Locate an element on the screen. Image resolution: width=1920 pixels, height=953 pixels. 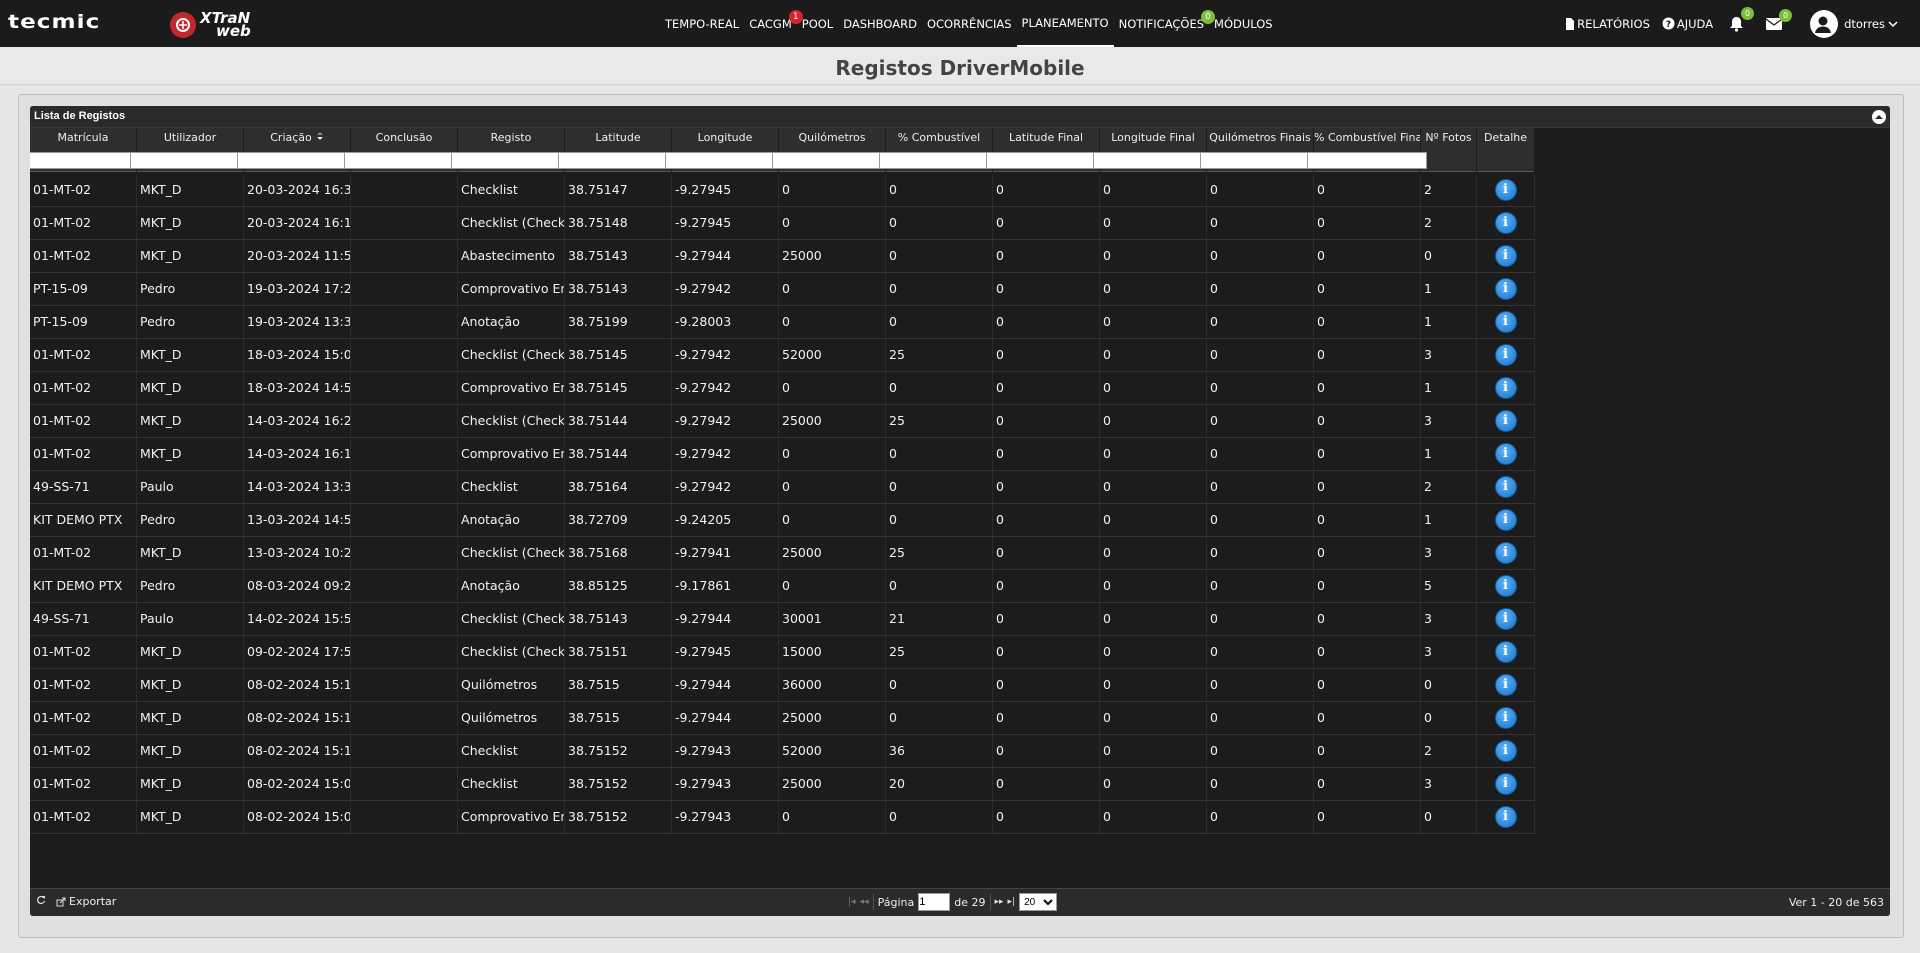
first-page-button: |◂ is located at coordinates (852, 902).